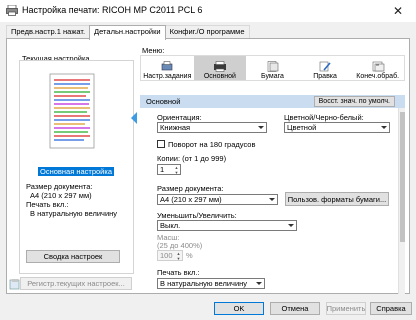 The width and height of the screenshot is (416, 320). I want to click on title-bar: Настройка печати: RICOH MP C2011 PCL 6 ✕, so click(208, 11).